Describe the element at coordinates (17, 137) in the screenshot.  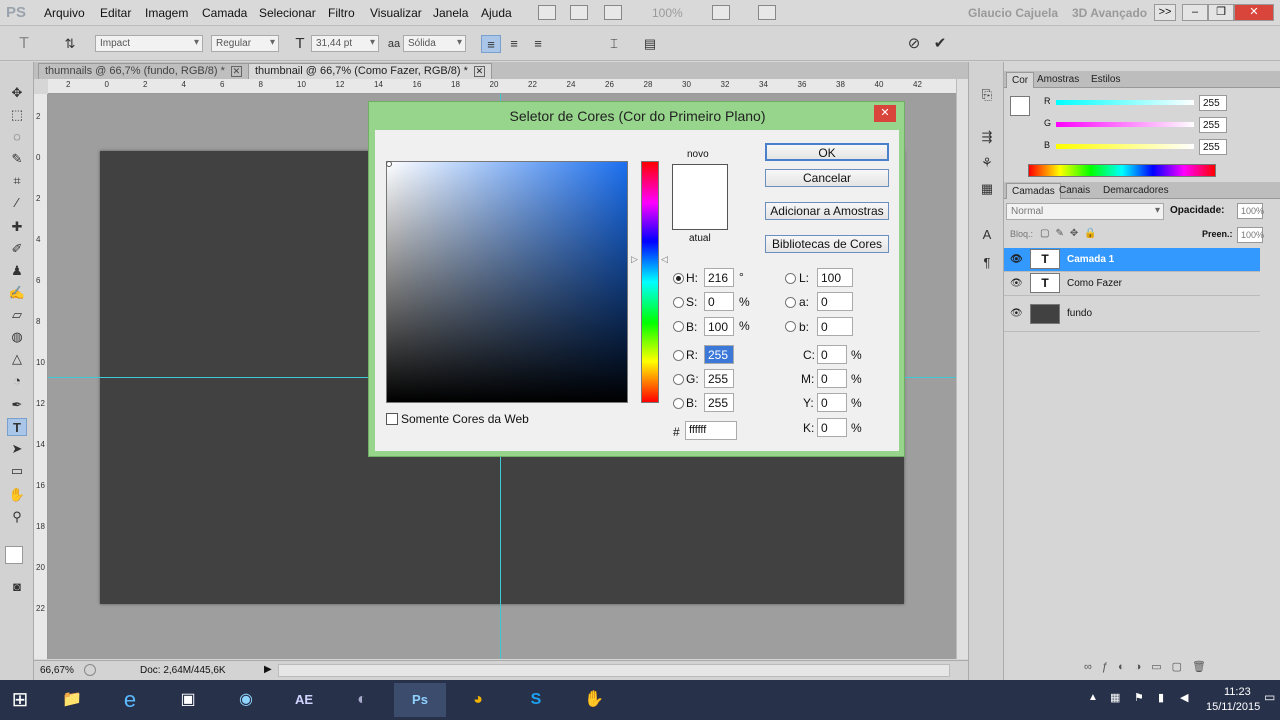
I see `lasso-tool-icon: ◌` at that location.